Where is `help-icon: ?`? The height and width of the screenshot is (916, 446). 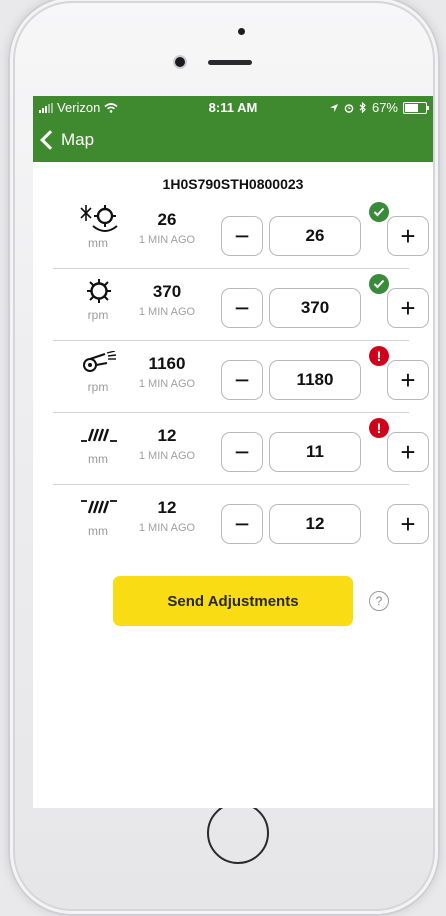 help-icon: ? is located at coordinates (379, 601).